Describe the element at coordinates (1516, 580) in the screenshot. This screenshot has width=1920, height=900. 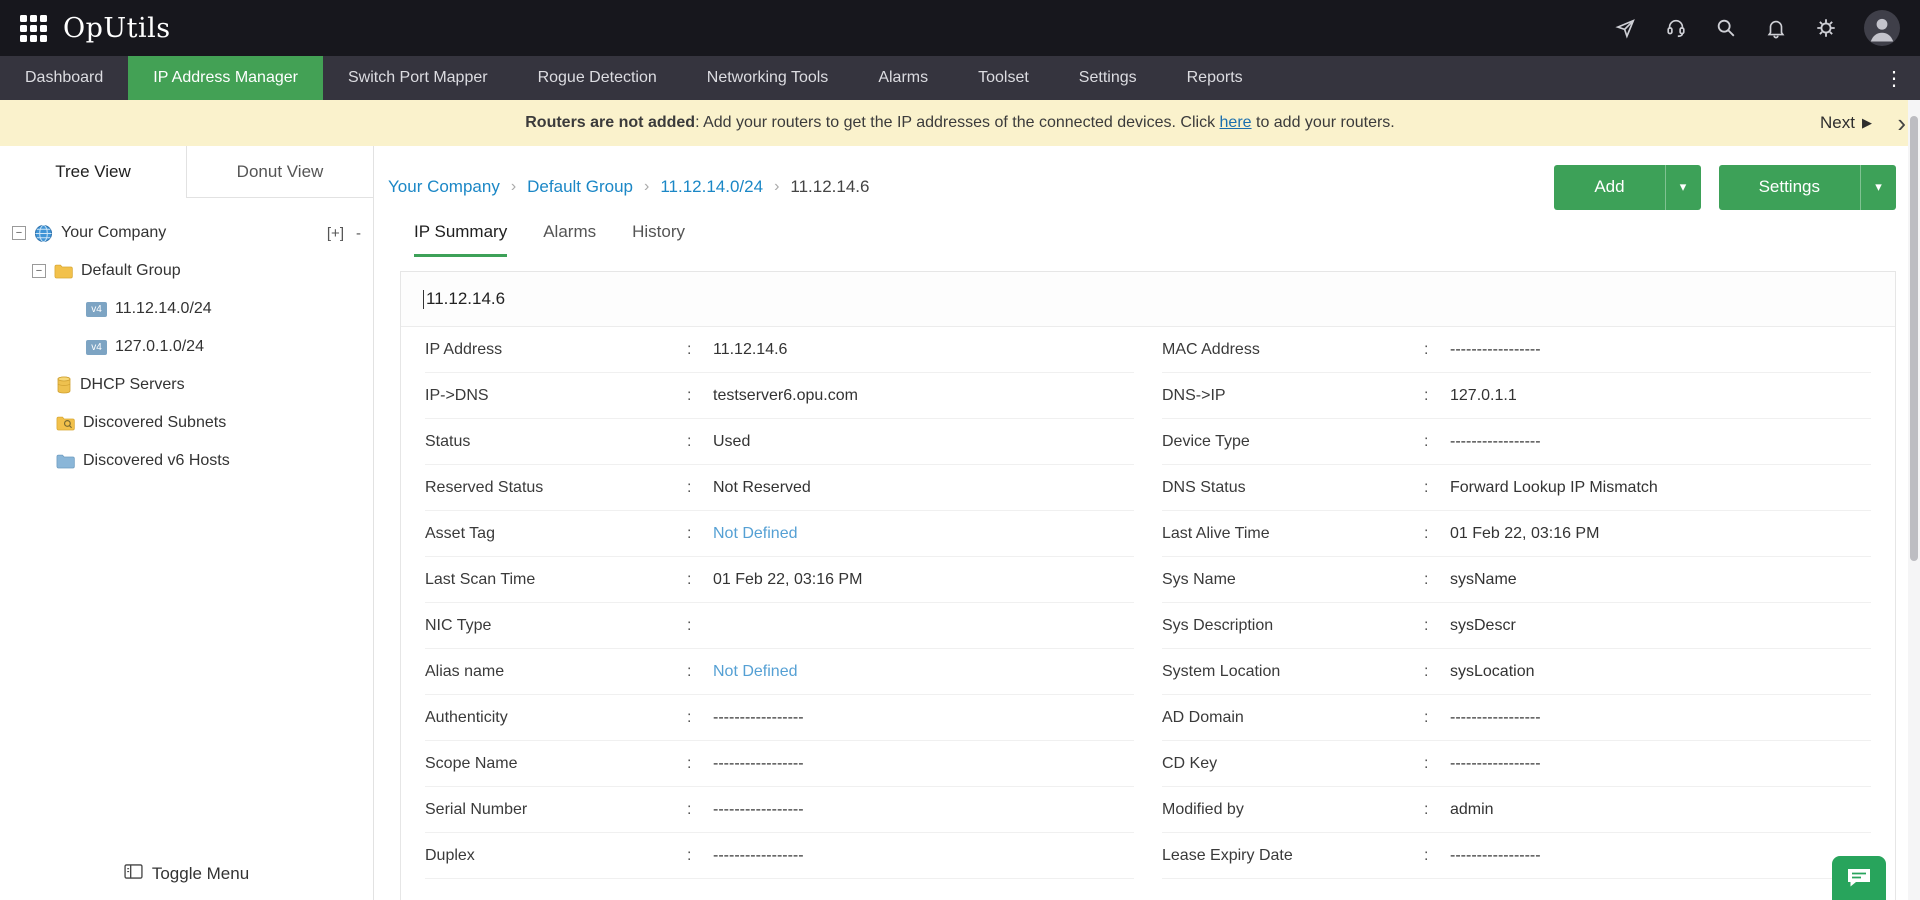
I see `row-sys-name: Sys Name : sysName` at that location.